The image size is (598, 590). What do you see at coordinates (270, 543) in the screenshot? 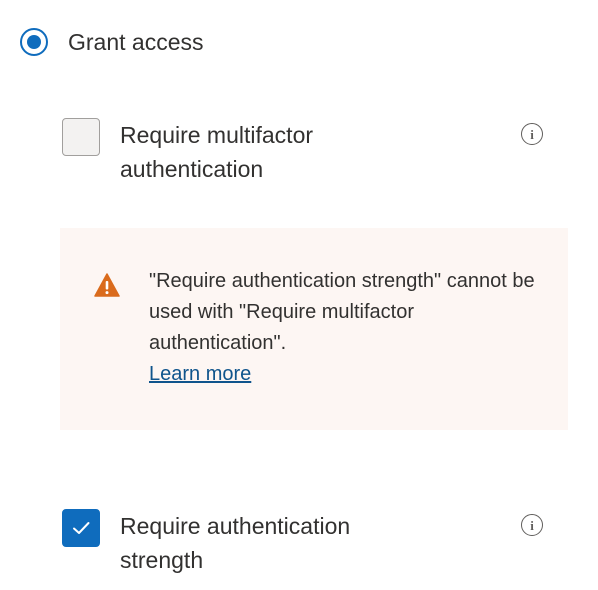
I see `require-auth-strength-label: Require authentication strength` at bounding box center [270, 543].